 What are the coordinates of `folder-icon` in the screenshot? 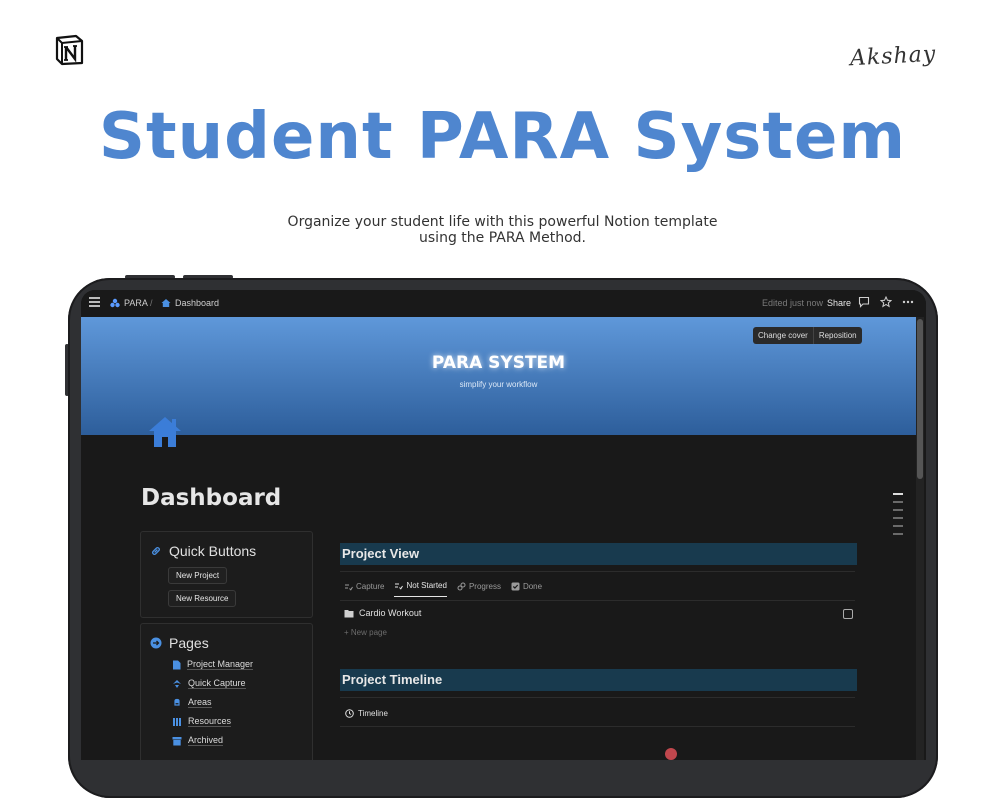 It's located at (349, 613).